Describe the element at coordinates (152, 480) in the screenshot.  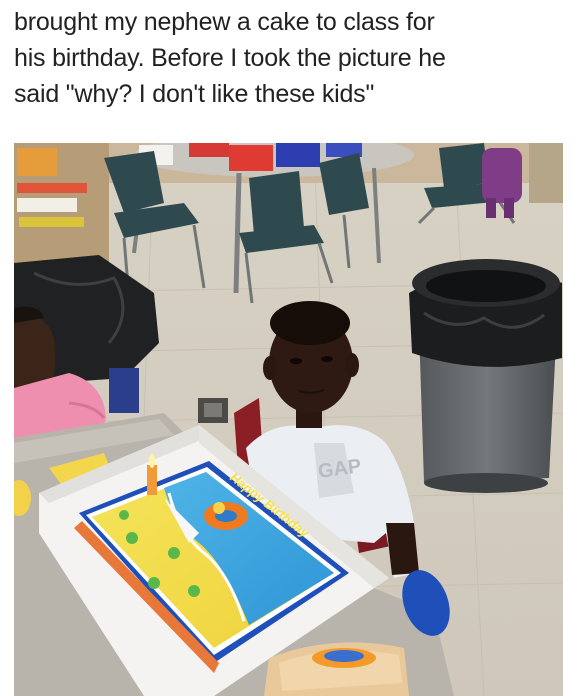
I see `cake-candle` at that location.